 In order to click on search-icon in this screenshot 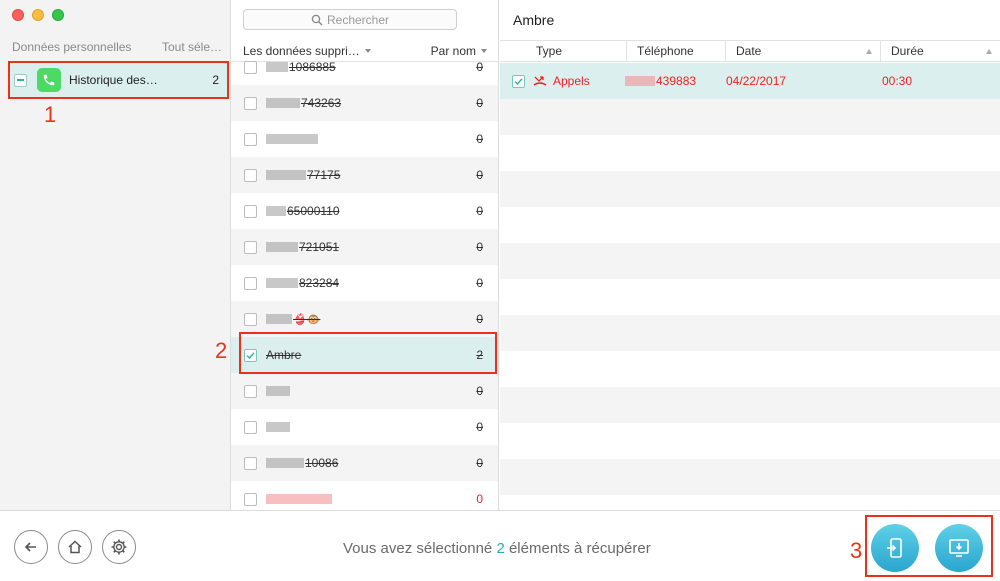, I will do `click(317, 19)`.